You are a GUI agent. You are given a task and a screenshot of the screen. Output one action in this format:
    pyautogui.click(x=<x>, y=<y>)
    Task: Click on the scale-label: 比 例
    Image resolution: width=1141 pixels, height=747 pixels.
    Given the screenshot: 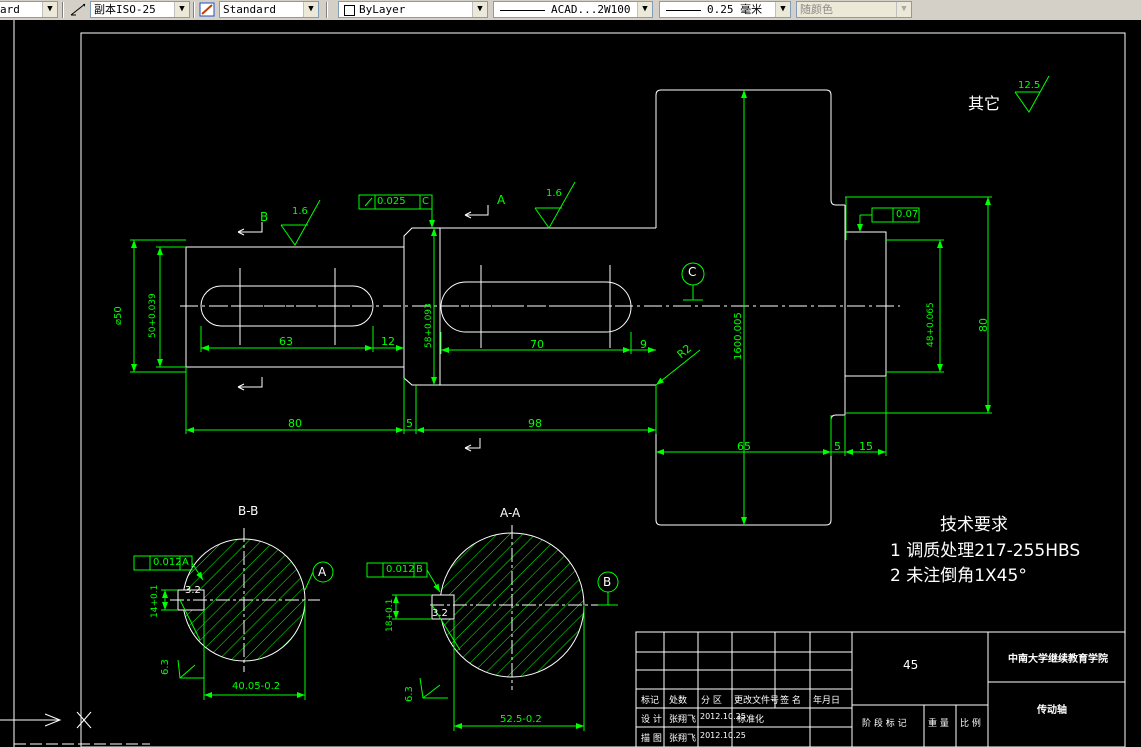 What is the action you would take?
    pyautogui.click(x=970, y=724)
    